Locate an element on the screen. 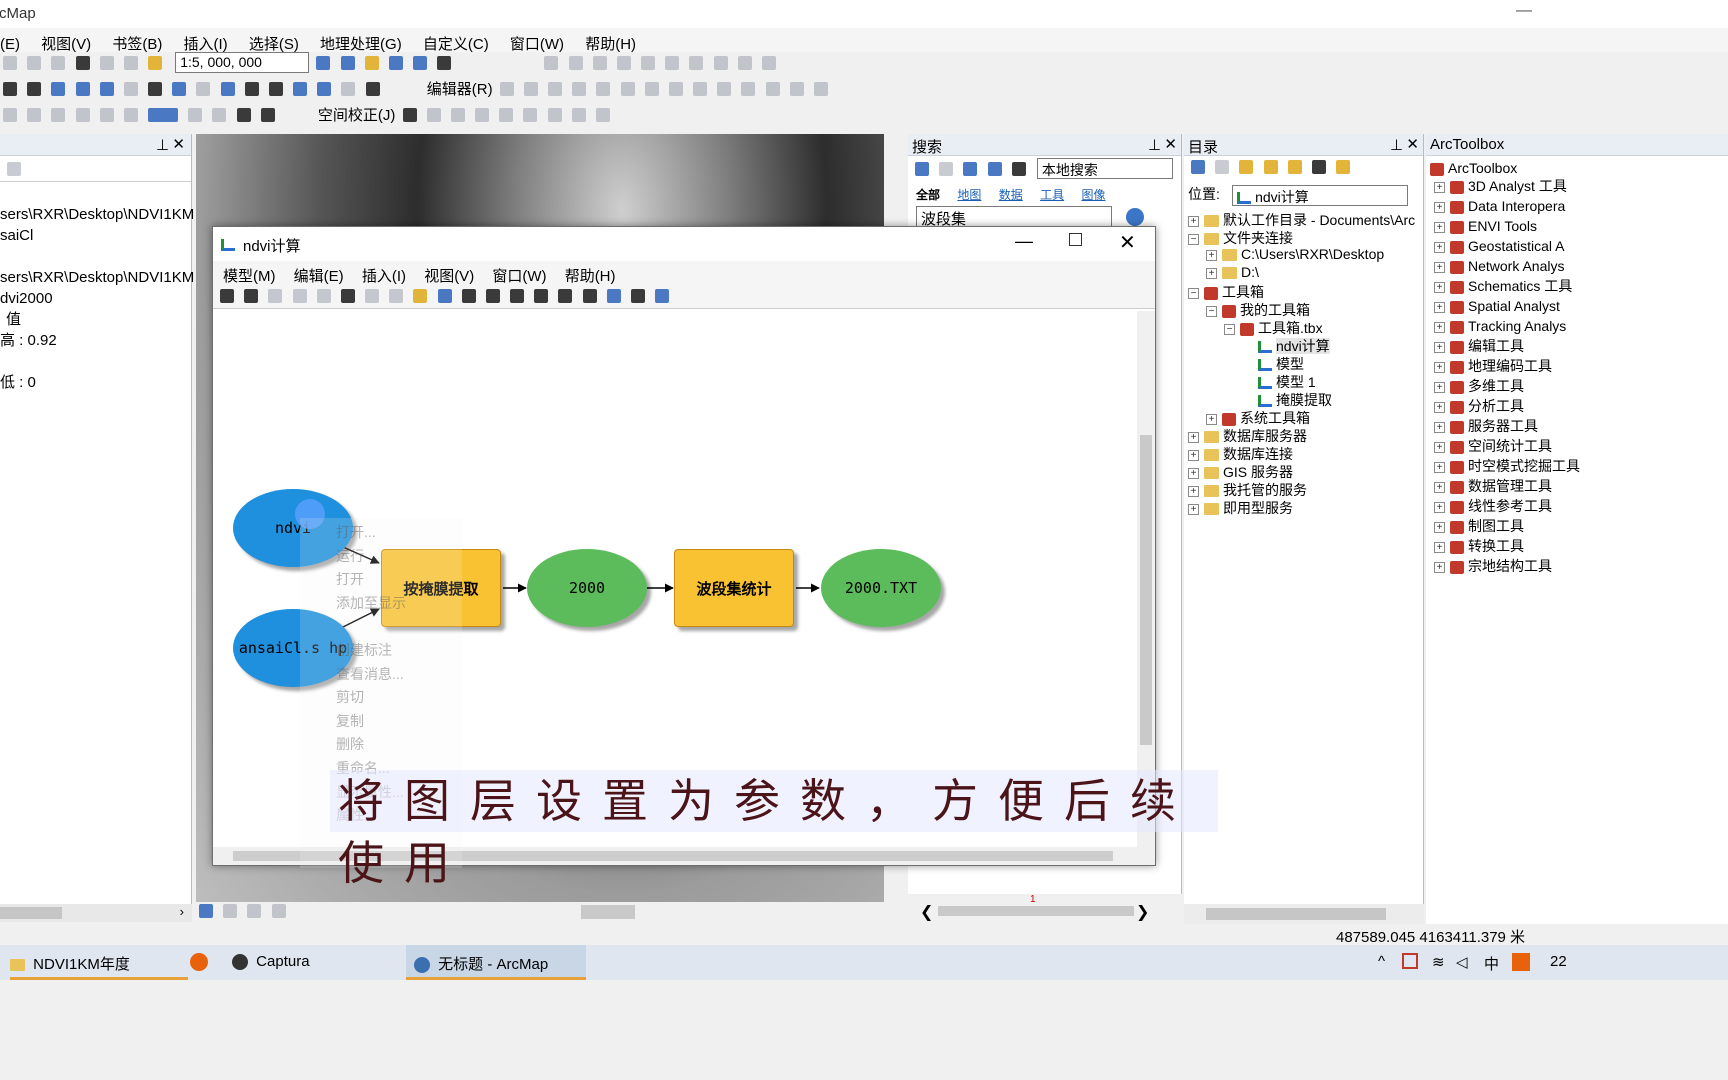  tree-item-my-toolboxes: − 我的工具箱 is located at coordinates (1305, 309).